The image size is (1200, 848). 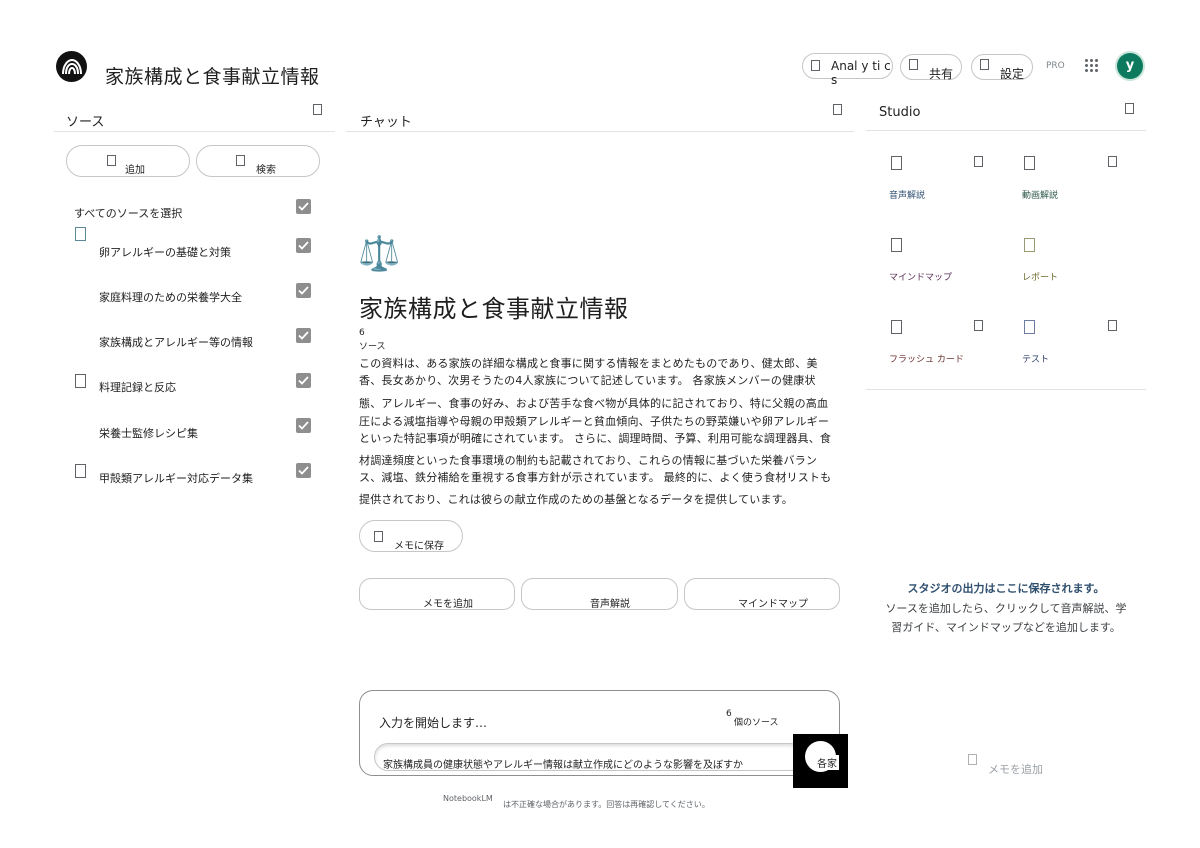 What do you see at coordinates (362, 333) in the screenshot?
I see `source-count: 6` at bounding box center [362, 333].